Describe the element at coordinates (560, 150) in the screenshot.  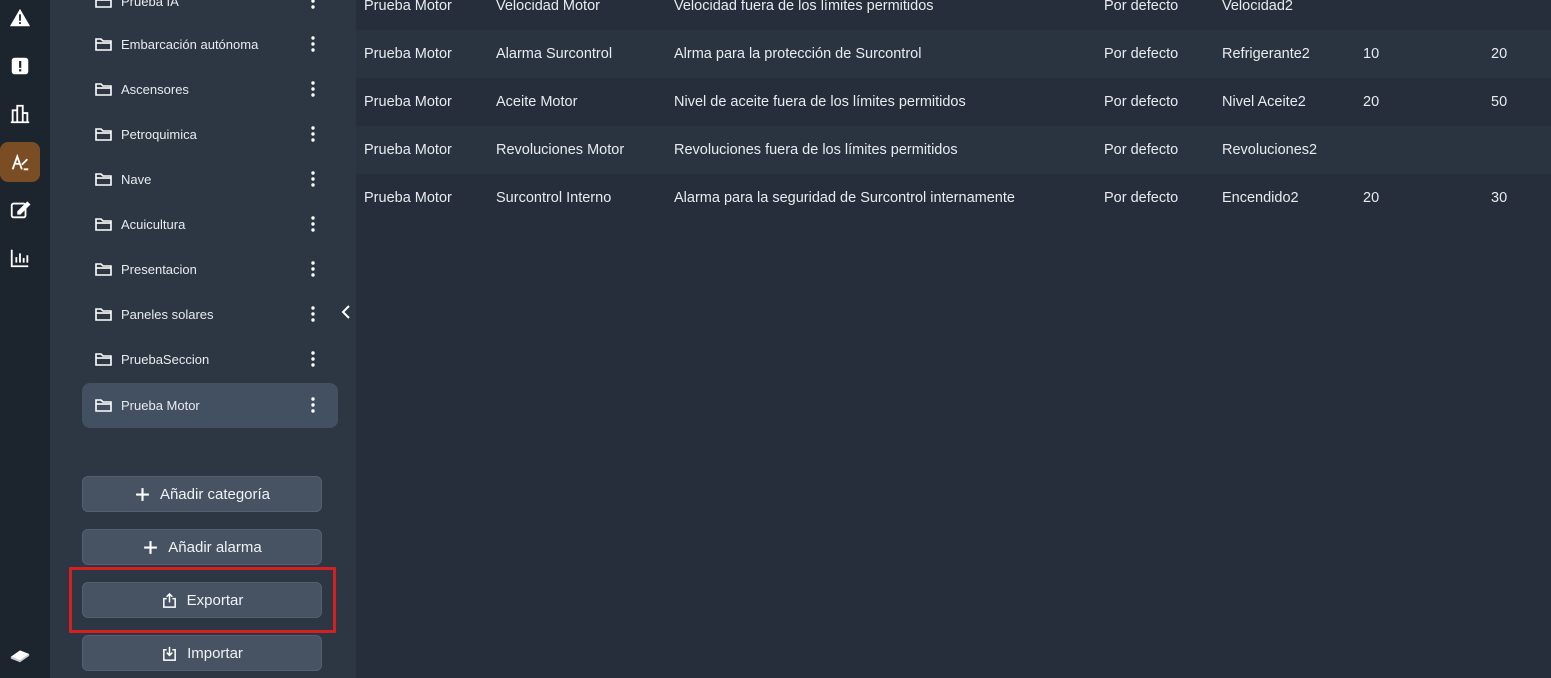
I see `table-cell: Revoluciones Motor` at that location.